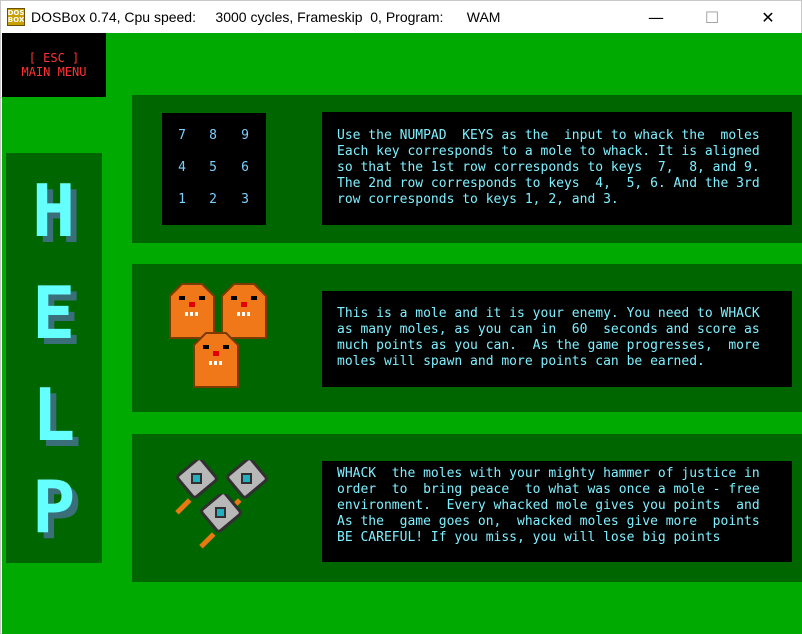 Image resolution: width=802 pixels, height=634 pixels. Describe the element at coordinates (220, 521) in the screenshot. I see `hammer-icon` at that location.